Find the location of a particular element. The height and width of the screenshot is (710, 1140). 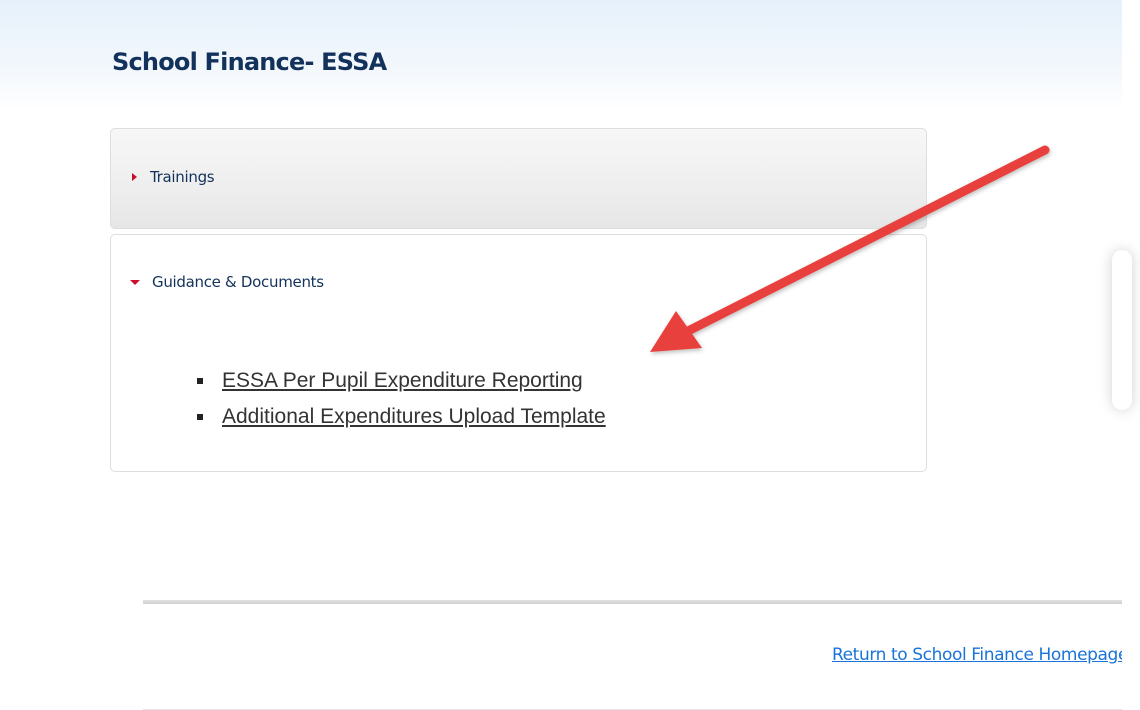

essa-per-pupil-expenditure-link: ESSA Per Pupil Expenditure Reporting is located at coordinates (402, 381).